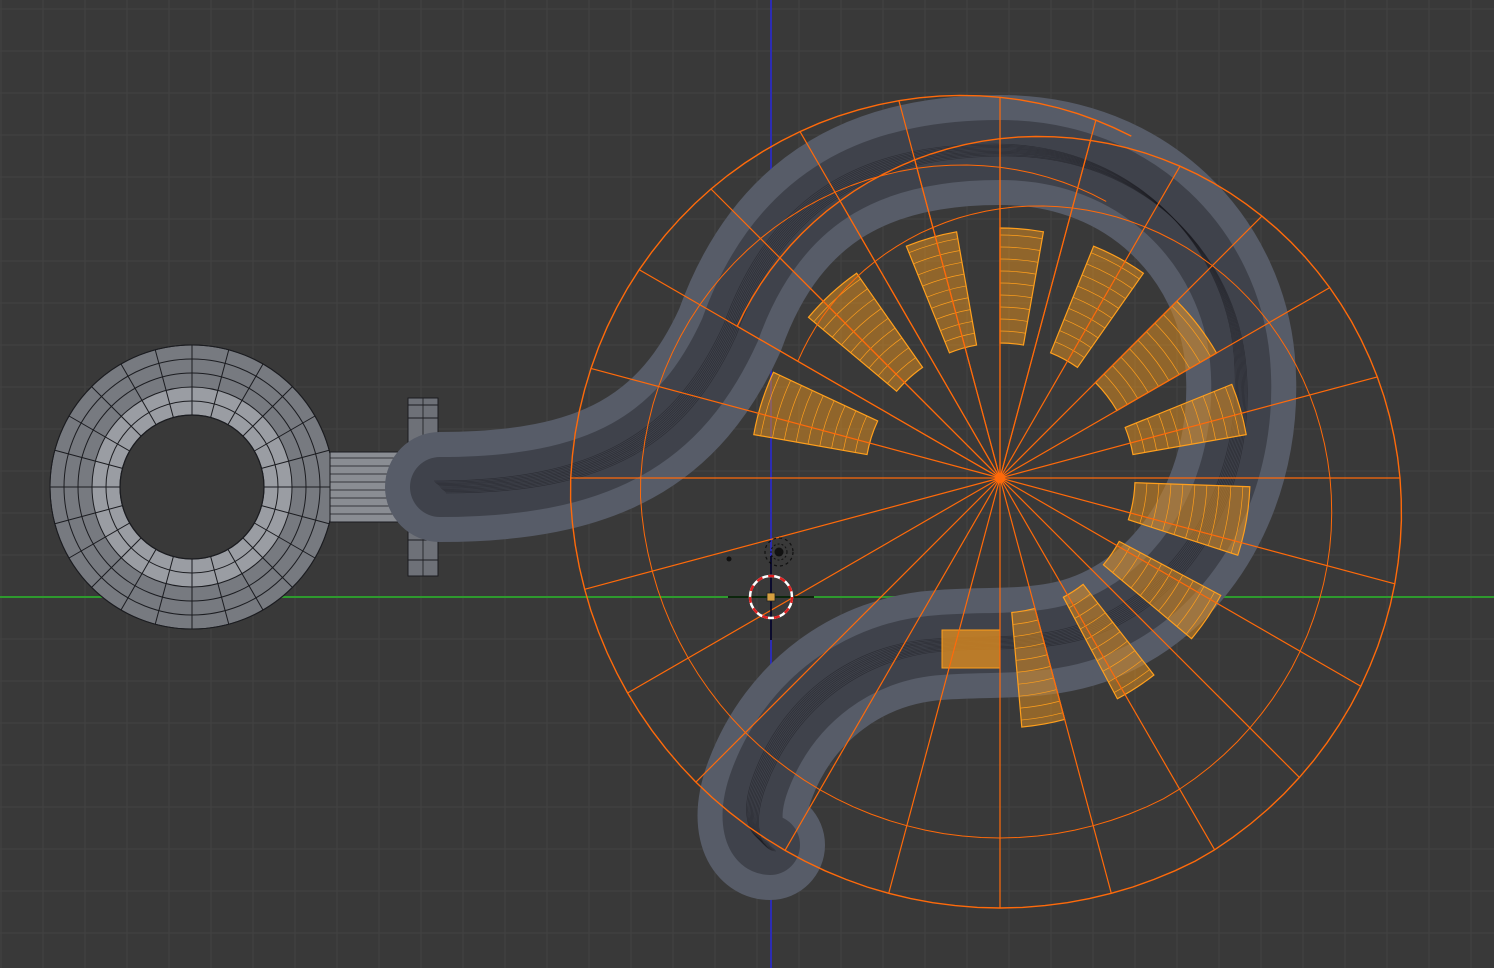 The height and width of the screenshot is (968, 1494). I want to click on gizmo-center, so click(1000, 478).